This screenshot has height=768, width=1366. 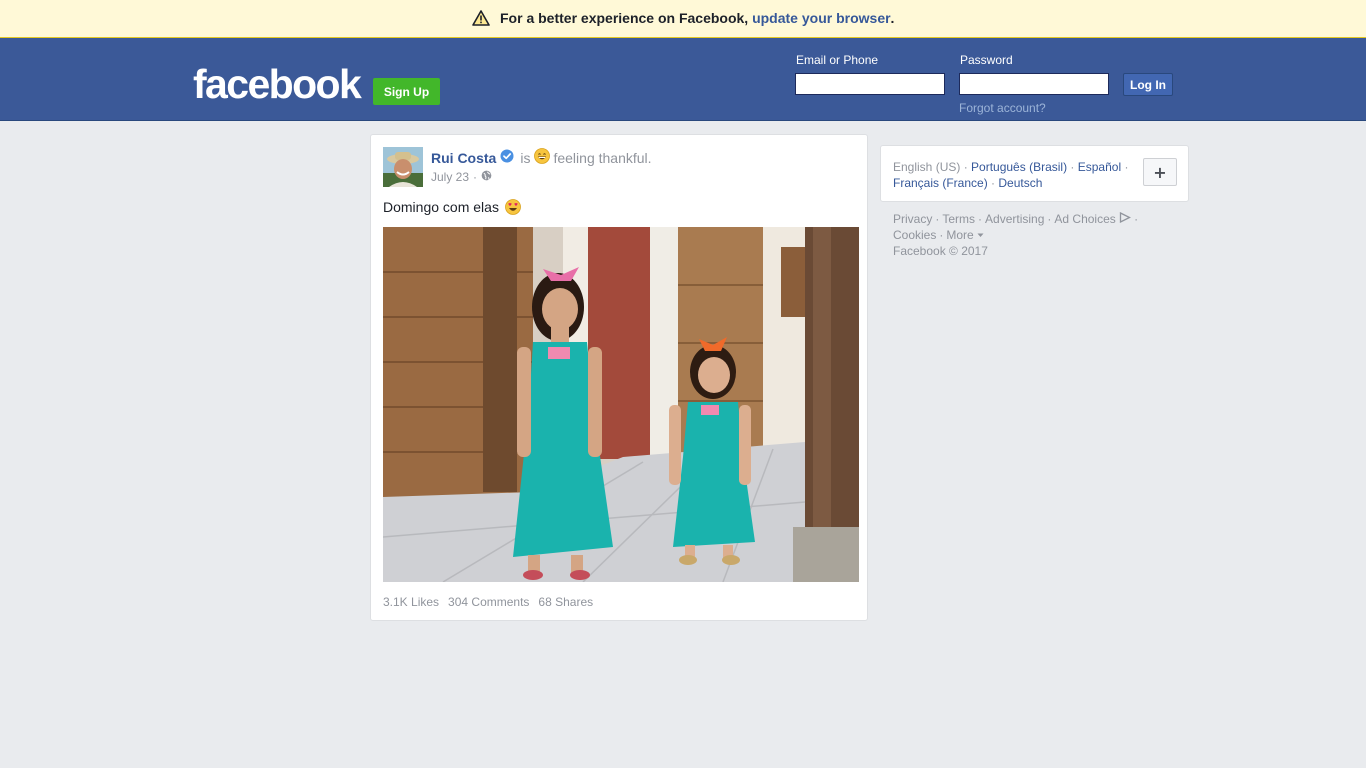 I want to click on post-date-link: July 23, so click(x=450, y=177).